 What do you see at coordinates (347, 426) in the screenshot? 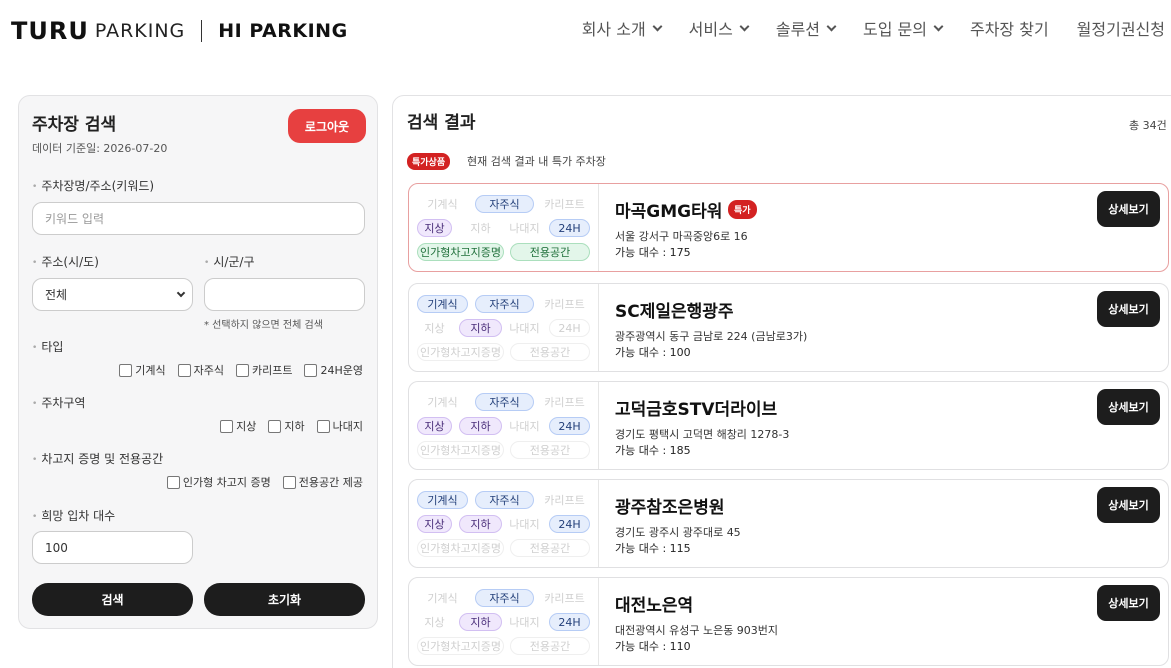
I see `checkbox-label: 나대지` at bounding box center [347, 426].